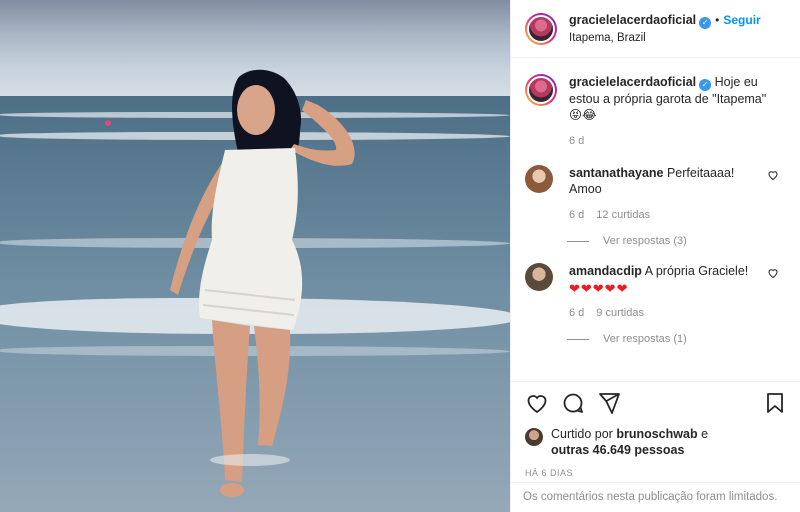 This screenshot has height=512, width=800. I want to click on comment-username: santanathayane, so click(616, 173).